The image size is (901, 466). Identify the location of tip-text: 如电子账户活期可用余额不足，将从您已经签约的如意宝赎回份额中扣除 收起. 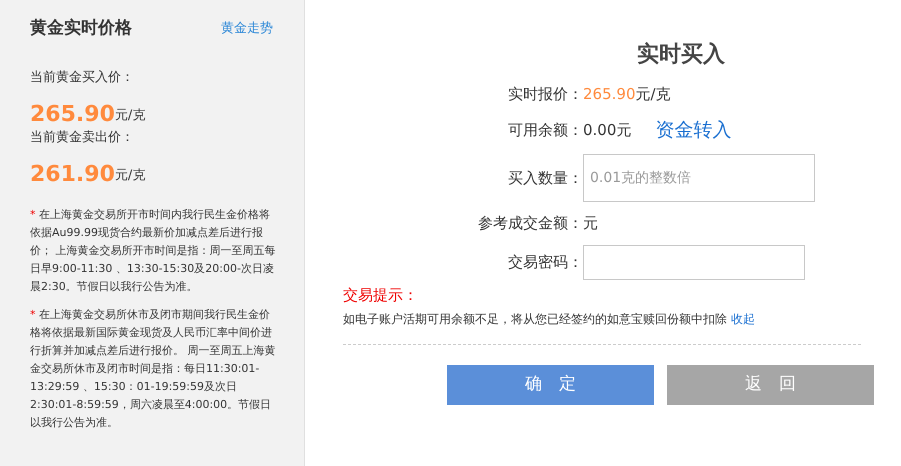
(549, 319).